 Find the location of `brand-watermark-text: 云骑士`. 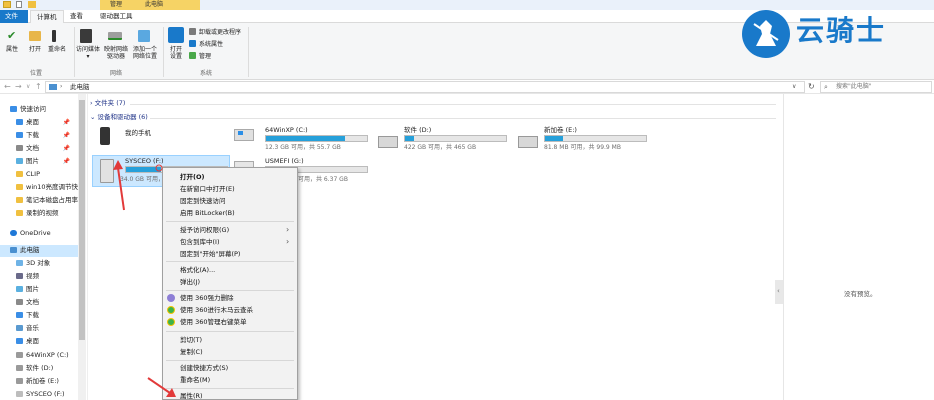

brand-watermark-text: 云骑士 is located at coordinates (841, 30).